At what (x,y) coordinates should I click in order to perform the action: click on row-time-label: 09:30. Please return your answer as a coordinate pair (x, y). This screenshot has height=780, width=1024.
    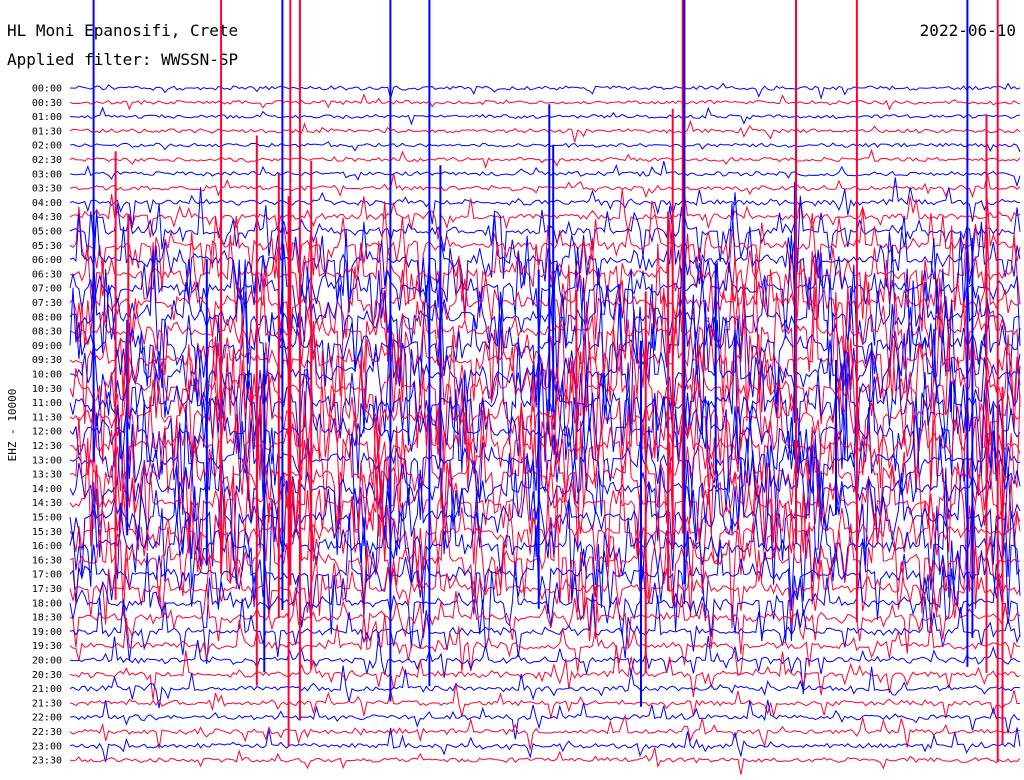
    Looking at the image, I should click on (47, 360).